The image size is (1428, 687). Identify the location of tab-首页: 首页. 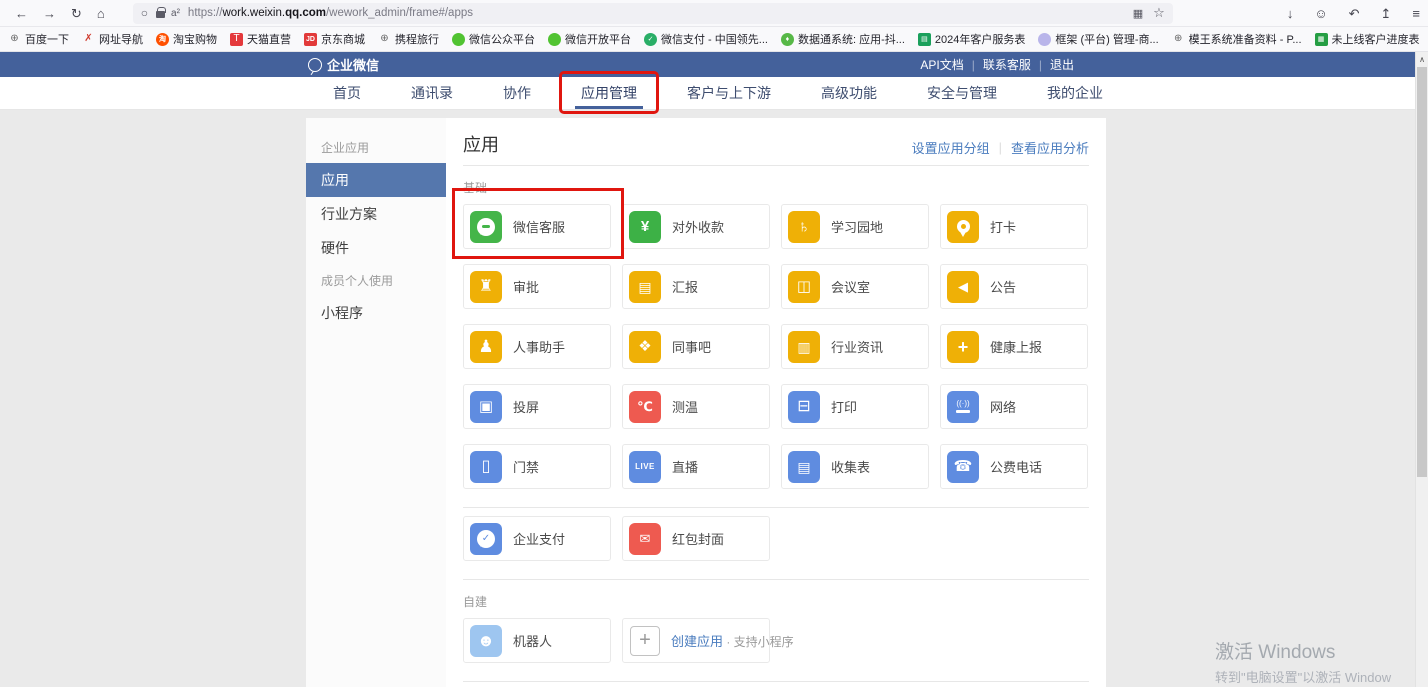
(347, 93).